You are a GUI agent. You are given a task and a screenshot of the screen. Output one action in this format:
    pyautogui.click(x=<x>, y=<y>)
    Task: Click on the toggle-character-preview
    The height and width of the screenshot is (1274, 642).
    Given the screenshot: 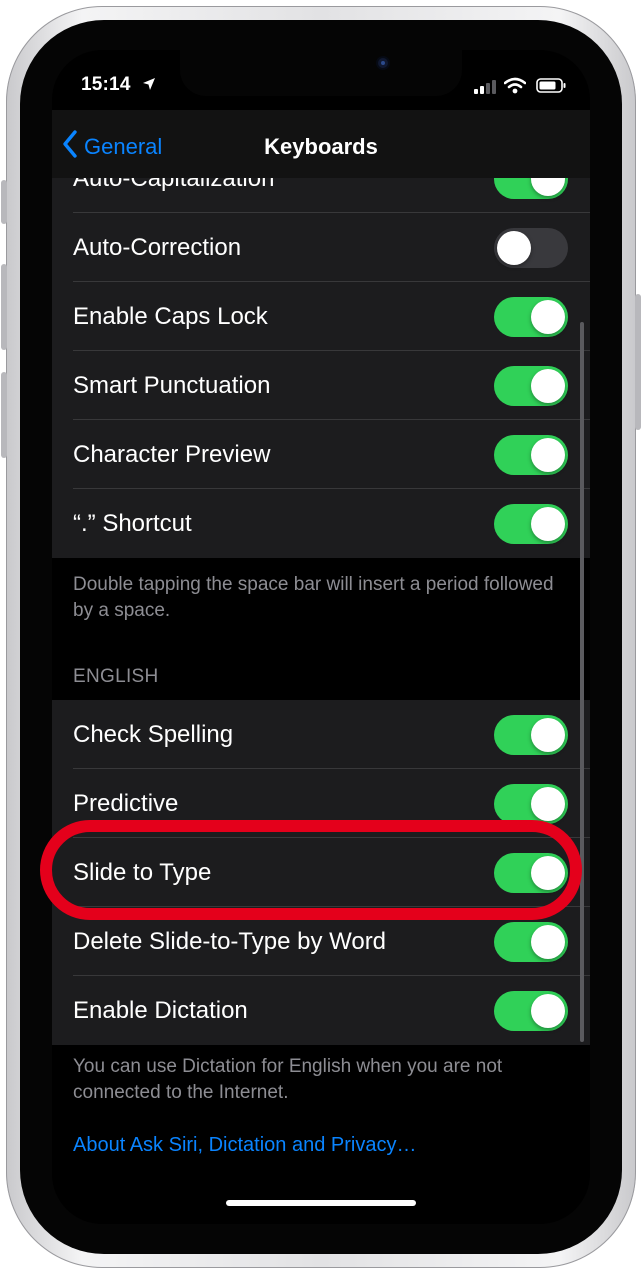 What is the action you would take?
    pyautogui.click(x=531, y=455)
    